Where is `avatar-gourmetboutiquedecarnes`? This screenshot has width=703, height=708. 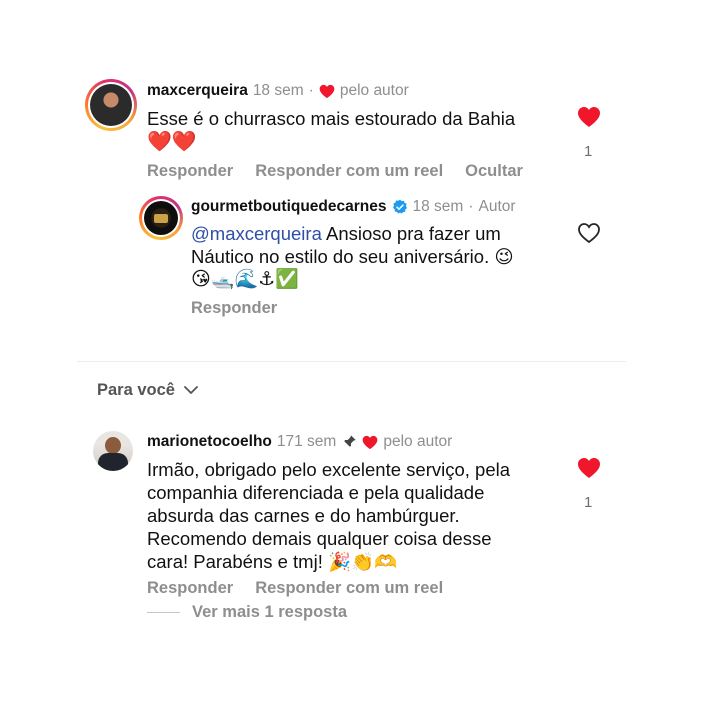 avatar-gourmetboutiquedecarnes is located at coordinates (161, 218).